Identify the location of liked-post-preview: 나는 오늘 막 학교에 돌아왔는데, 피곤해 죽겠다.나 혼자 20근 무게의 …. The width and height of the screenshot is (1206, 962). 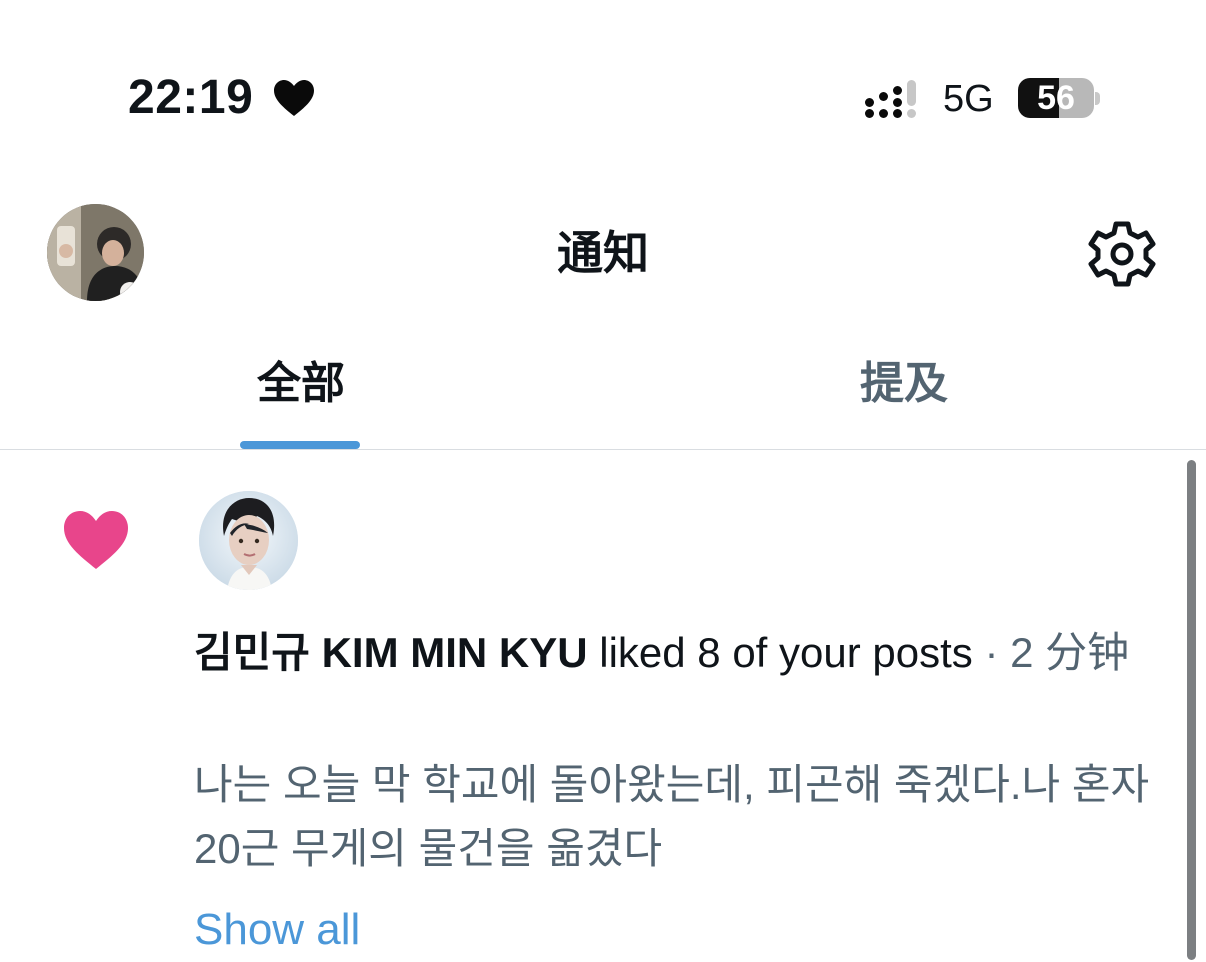
(672, 816).